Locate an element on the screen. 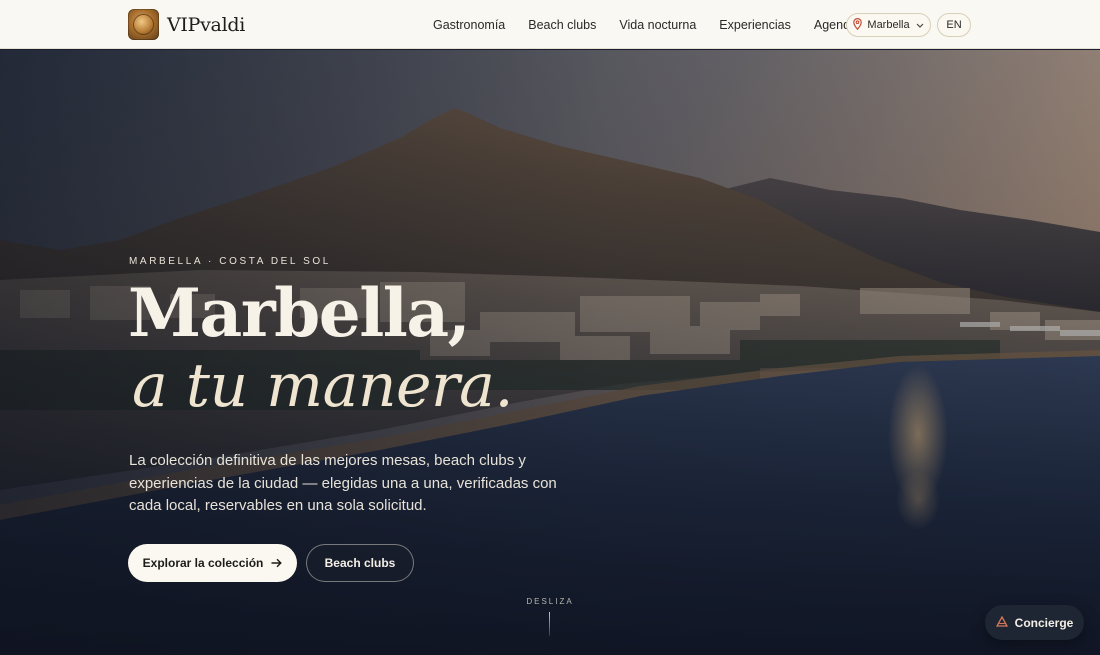 The image size is (1100, 655). nav-item-vida-nocturna: Vida nocturna is located at coordinates (657, 25).